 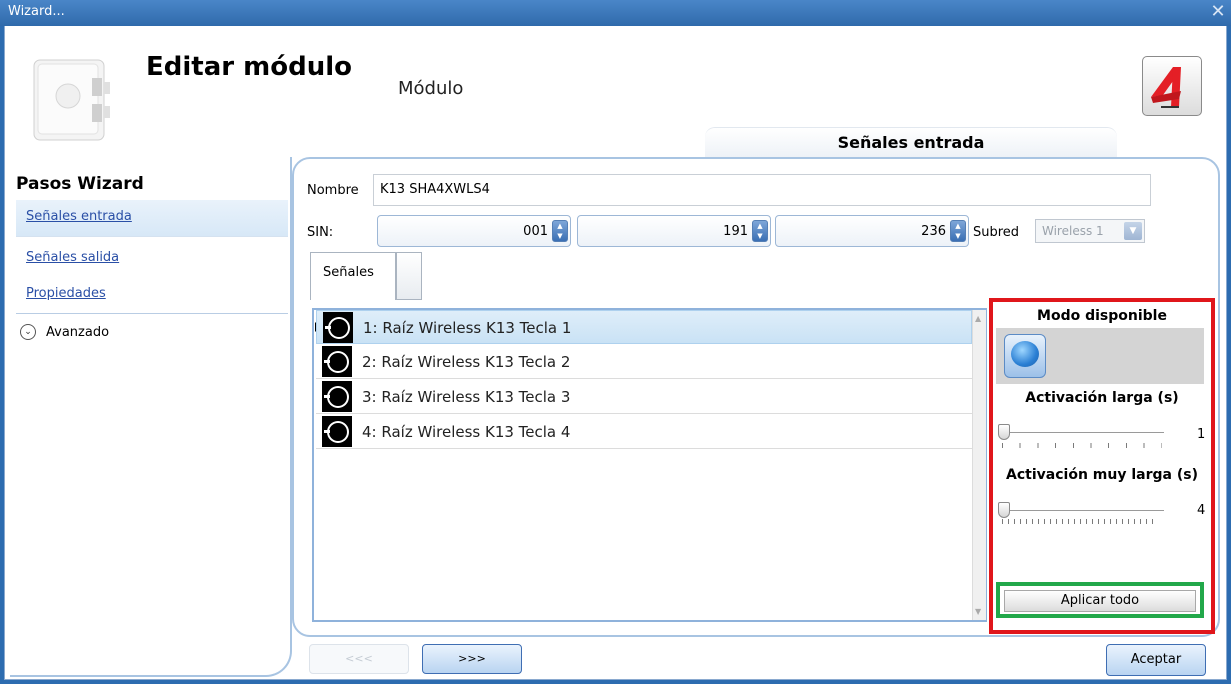 I want to click on sin-label: SIN:, so click(x=320, y=232).